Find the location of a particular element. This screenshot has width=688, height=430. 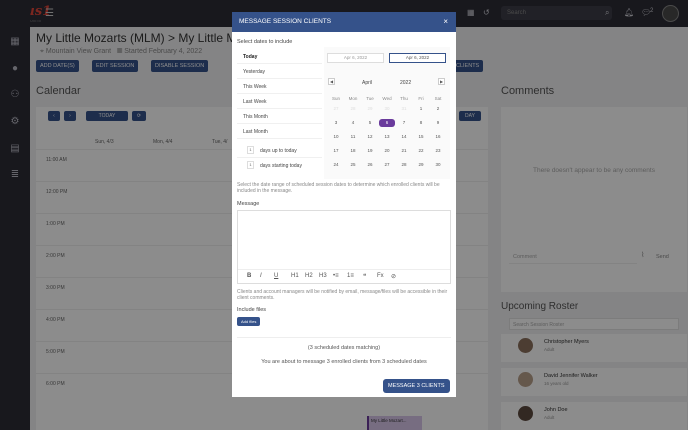

numbered-list-icon: 1≡ is located at coordinates (350, 276).